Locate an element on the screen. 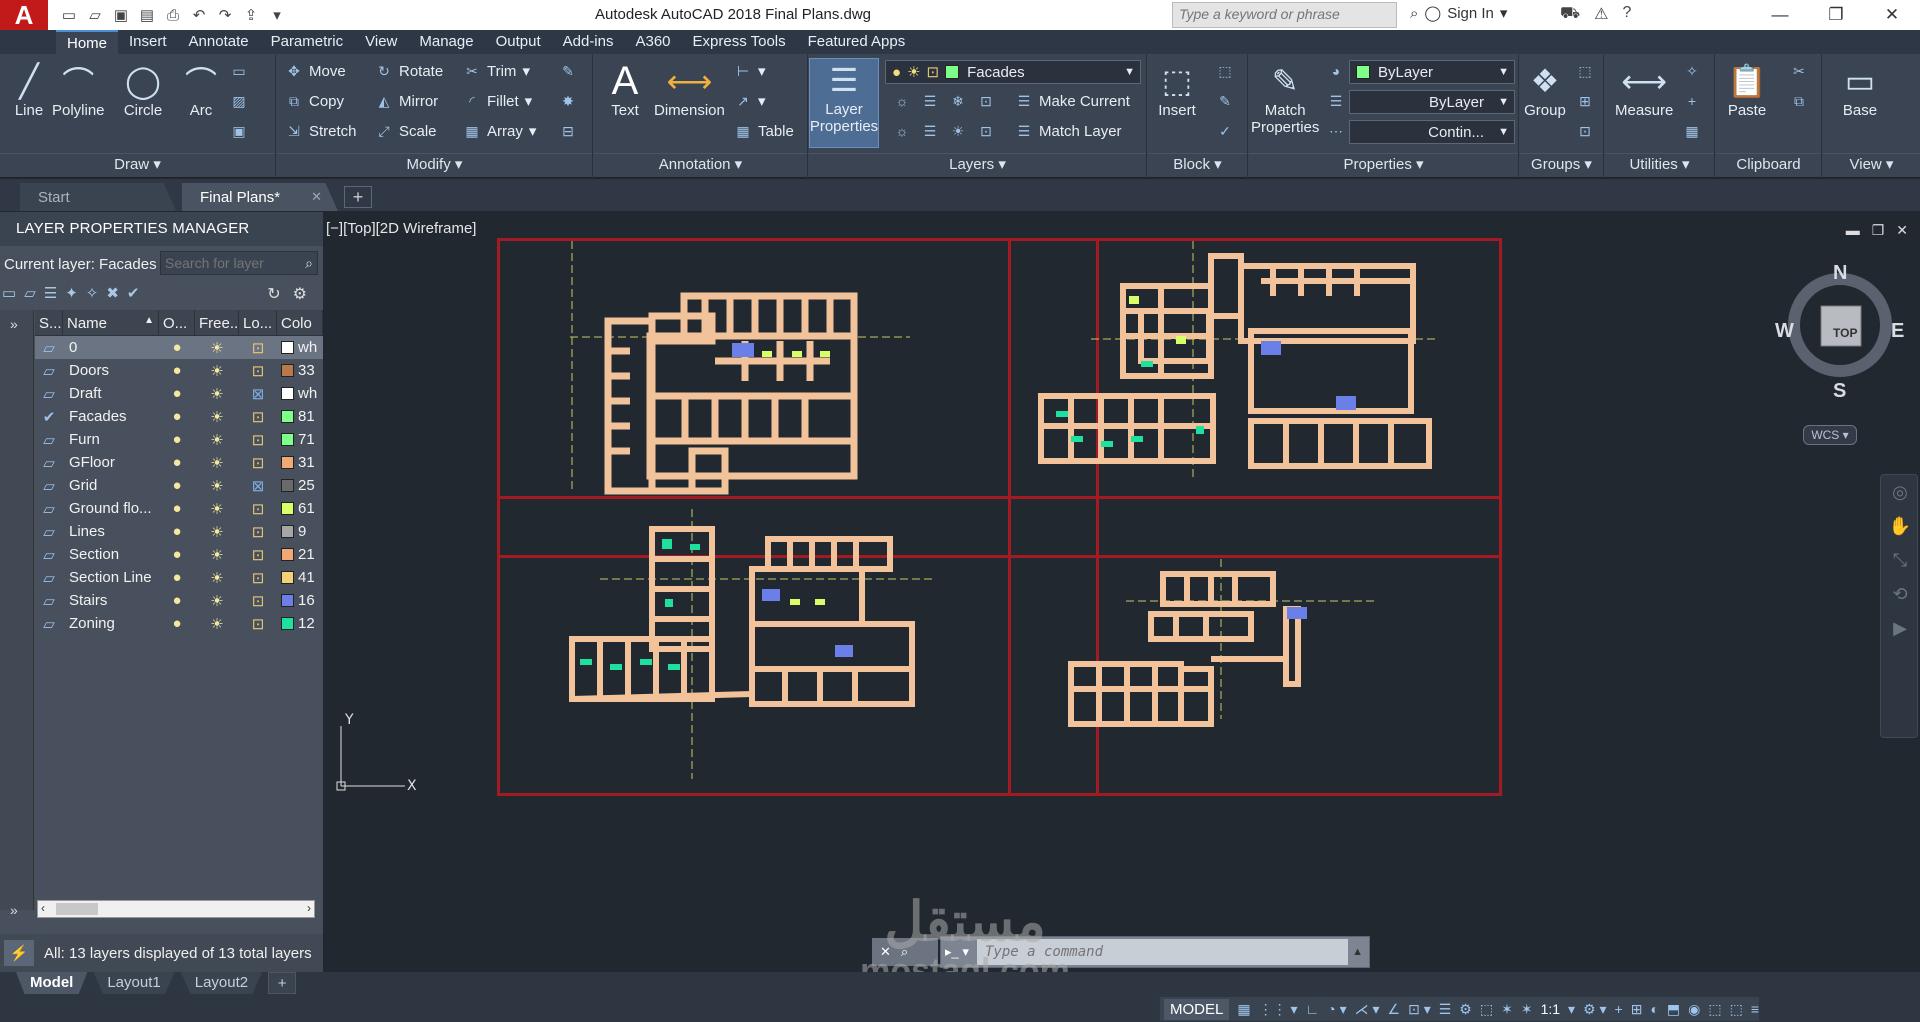 This screenshot has width=1920, height=1022. polyline-button: ⌒ Polyline is located at coordinates (78, 89).